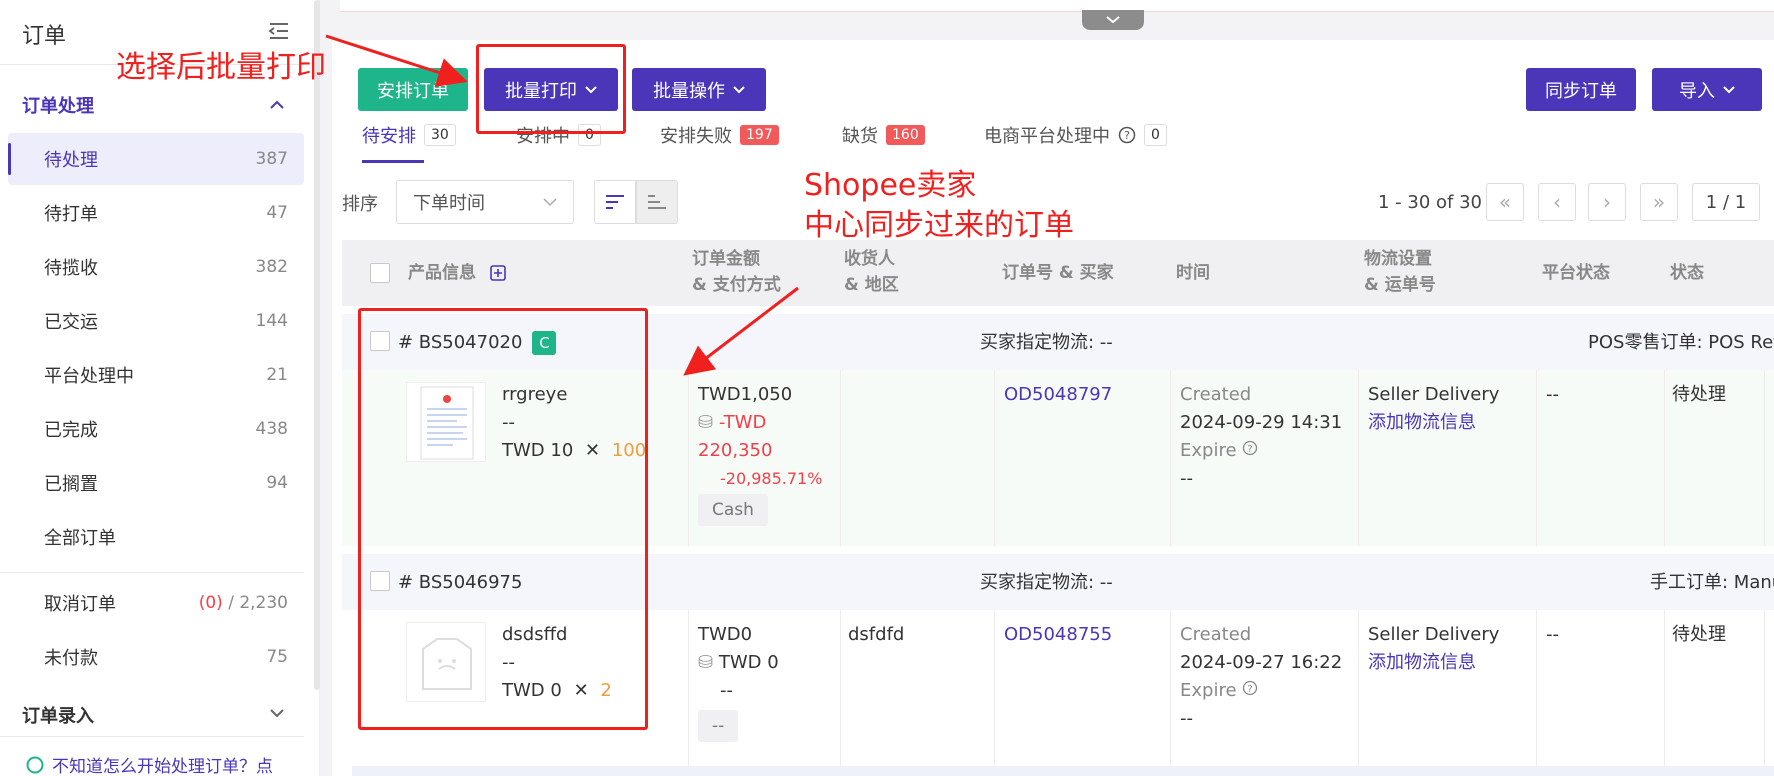 Image resolution: width=1774 pixels, height=776 pixels. I want to click on collapse-menu-icon, so click(279, 31).